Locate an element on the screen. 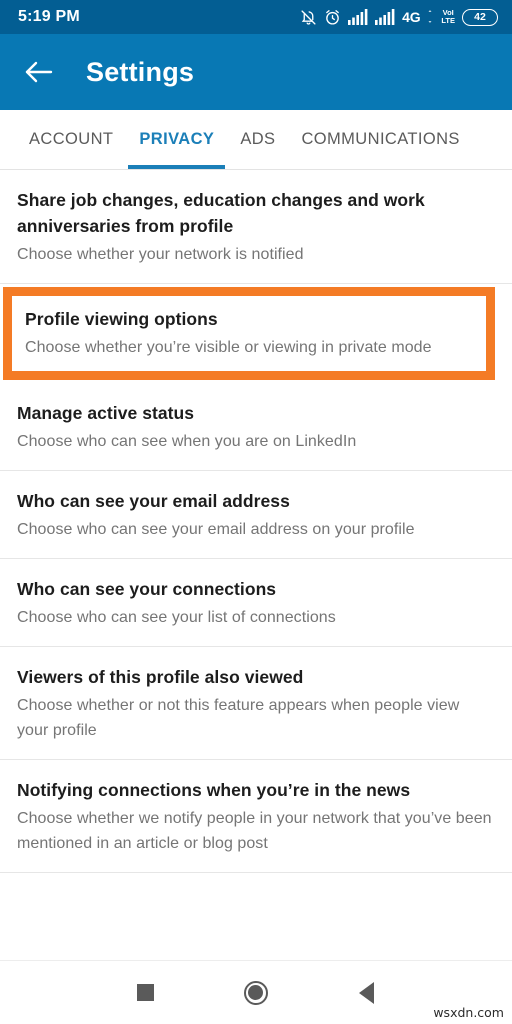 Image resolution: width=512 pixels, height=1024 pixels. status-bar: 5:19 PM 4G VoI LTE 42 is located at coordinates (256, 17).